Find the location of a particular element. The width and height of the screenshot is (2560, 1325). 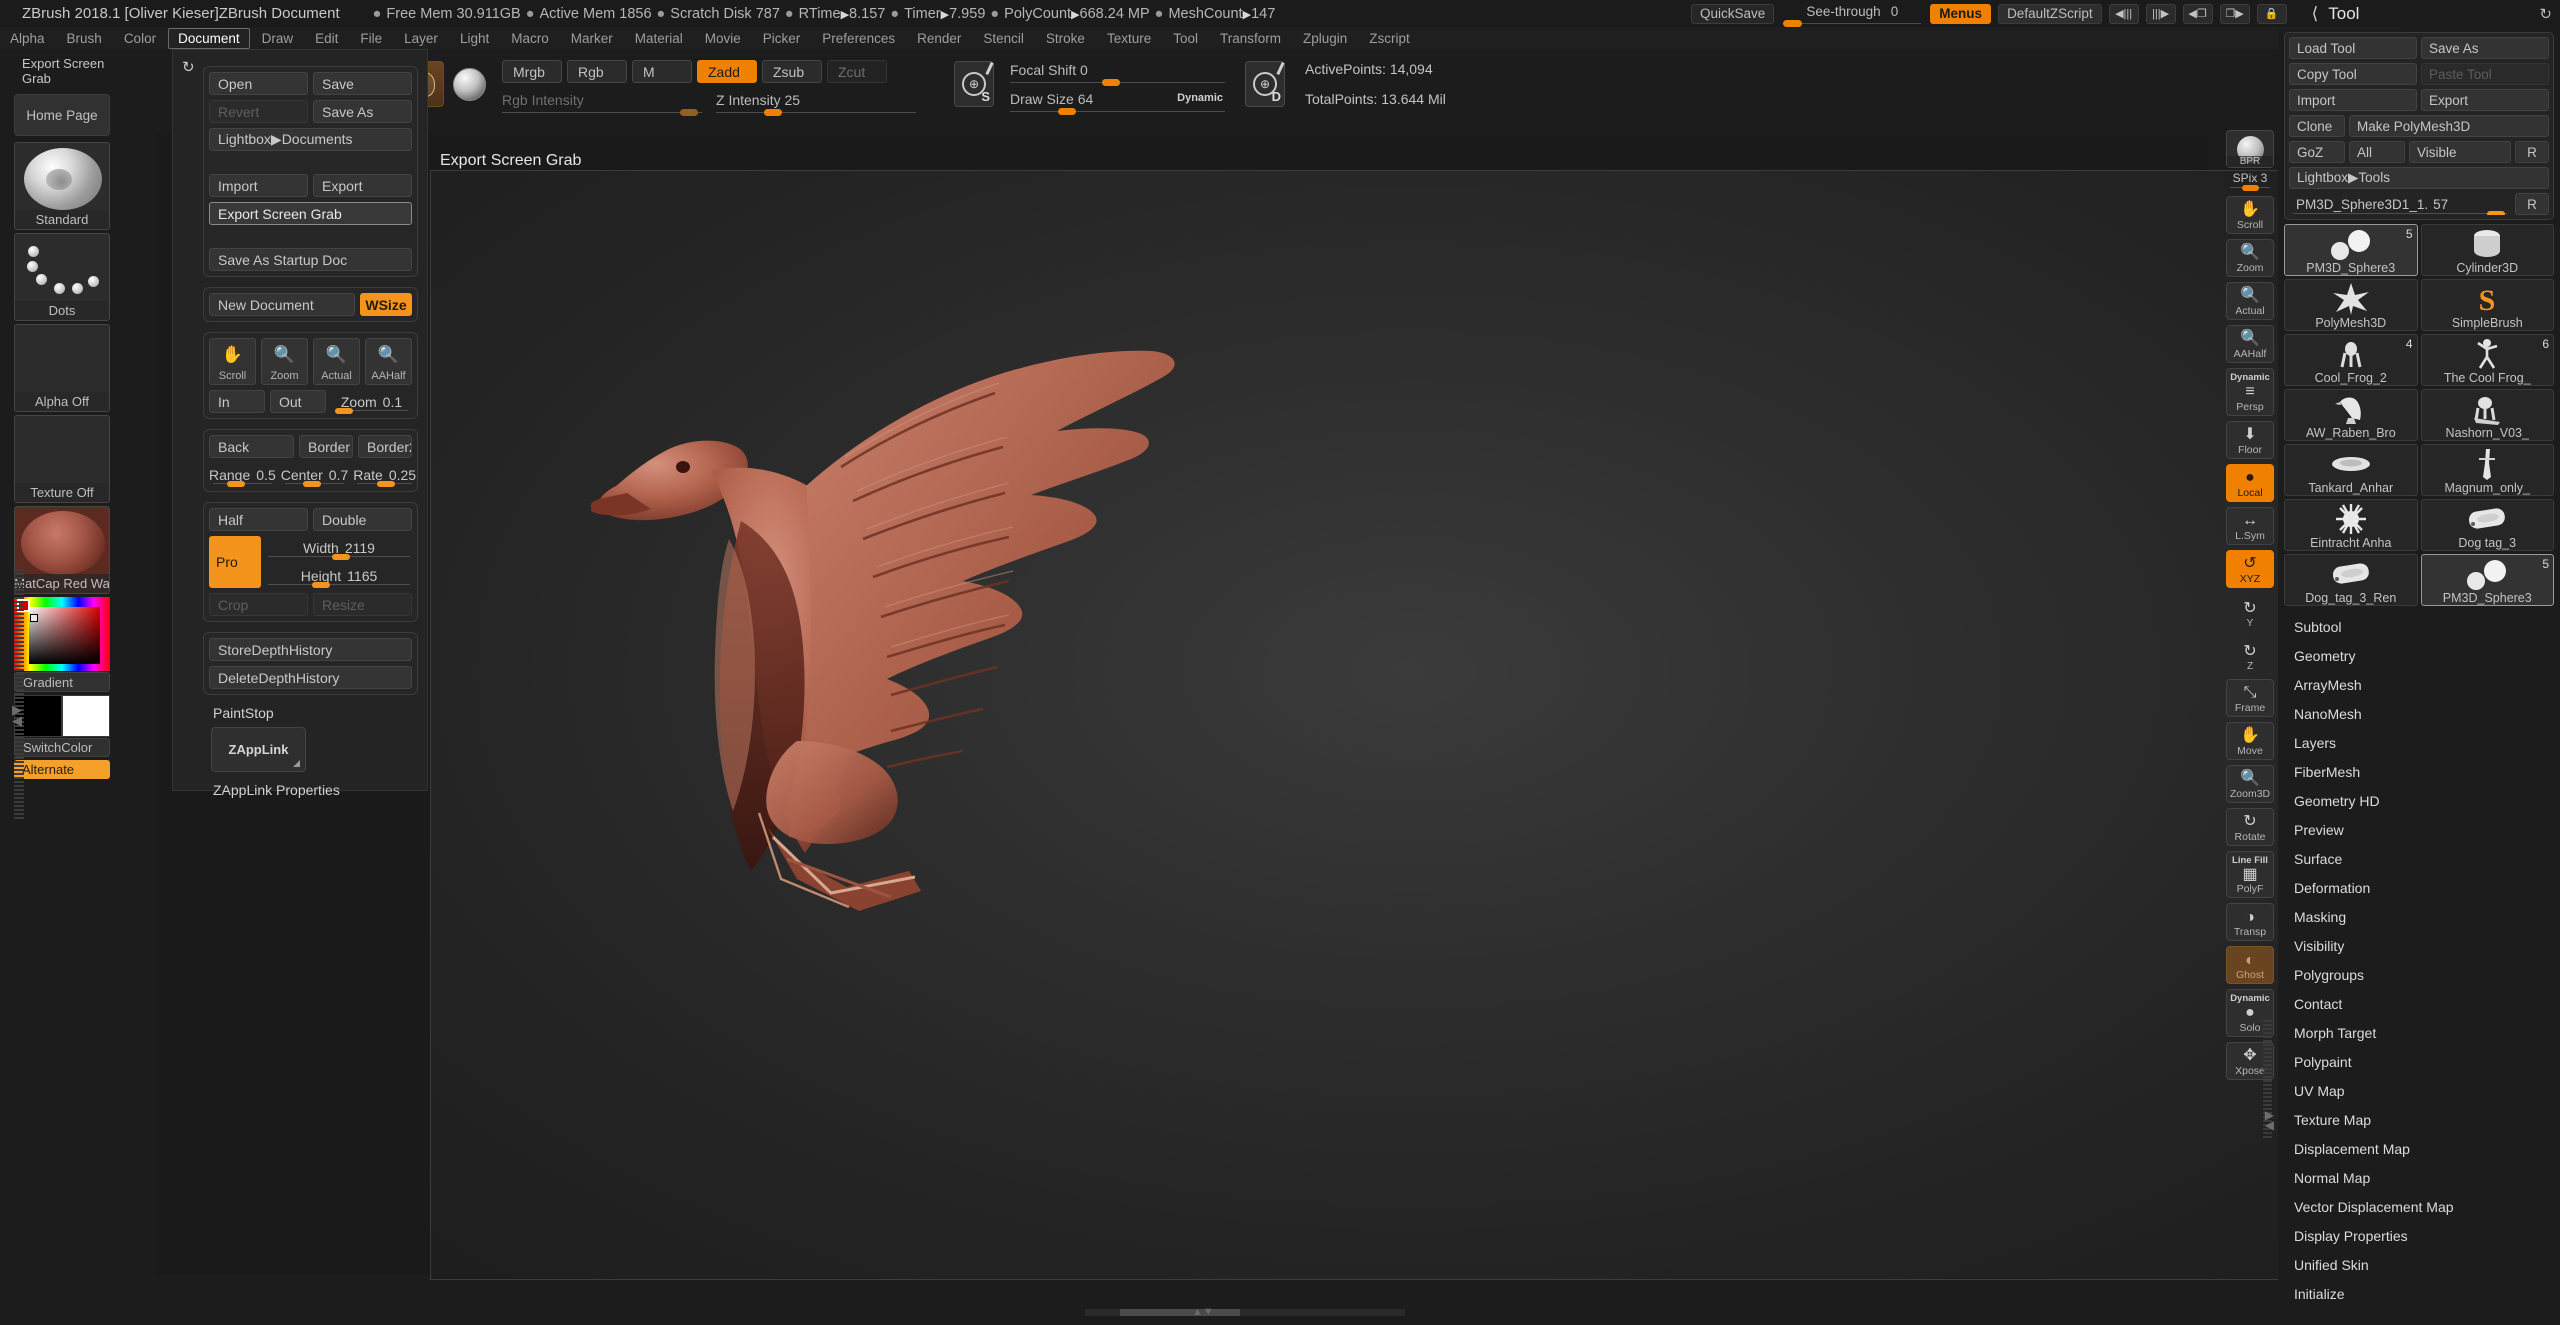

tool-thumbnail: Eintracht Anha is located at coordinates (2351, 525).